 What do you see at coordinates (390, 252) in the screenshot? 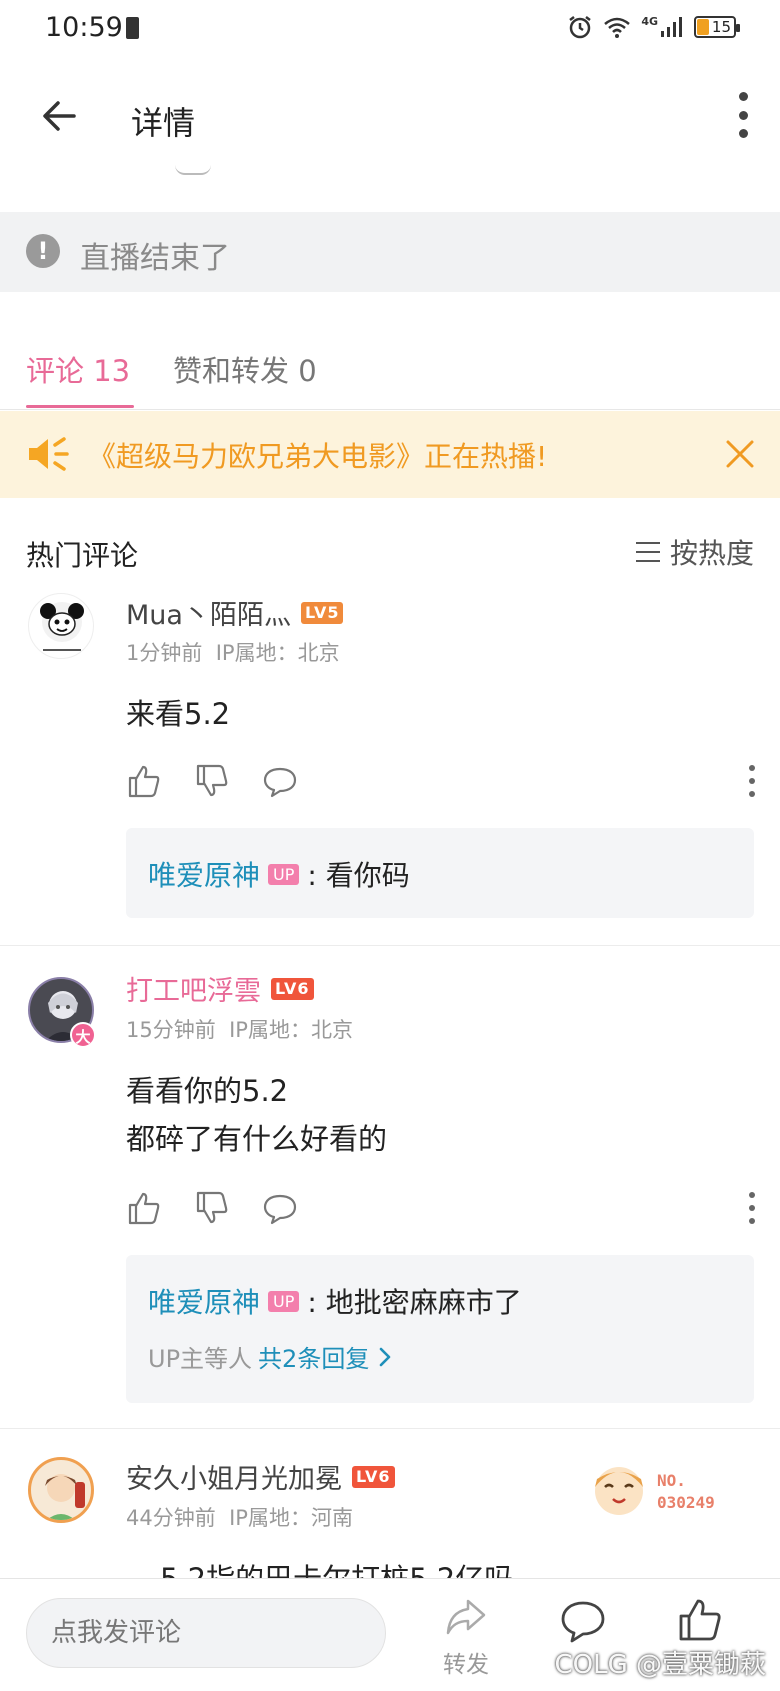
I see `live-ended-banner: ! 直播结束了` at bounding box center [390, 252].